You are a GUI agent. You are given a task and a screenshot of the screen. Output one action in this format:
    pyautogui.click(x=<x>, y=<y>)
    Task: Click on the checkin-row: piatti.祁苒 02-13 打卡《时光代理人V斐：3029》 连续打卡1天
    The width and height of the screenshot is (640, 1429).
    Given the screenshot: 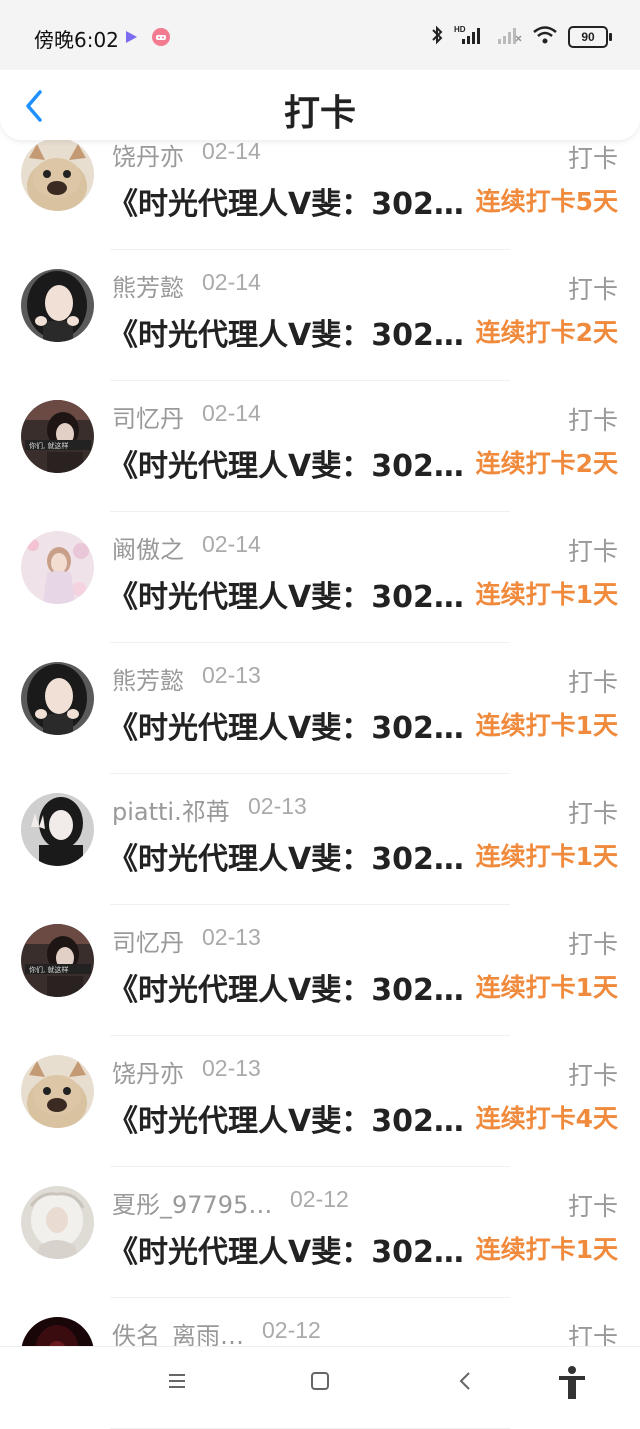 What is the action you would take?
    pyautogui.click(x=320, y=839)
    